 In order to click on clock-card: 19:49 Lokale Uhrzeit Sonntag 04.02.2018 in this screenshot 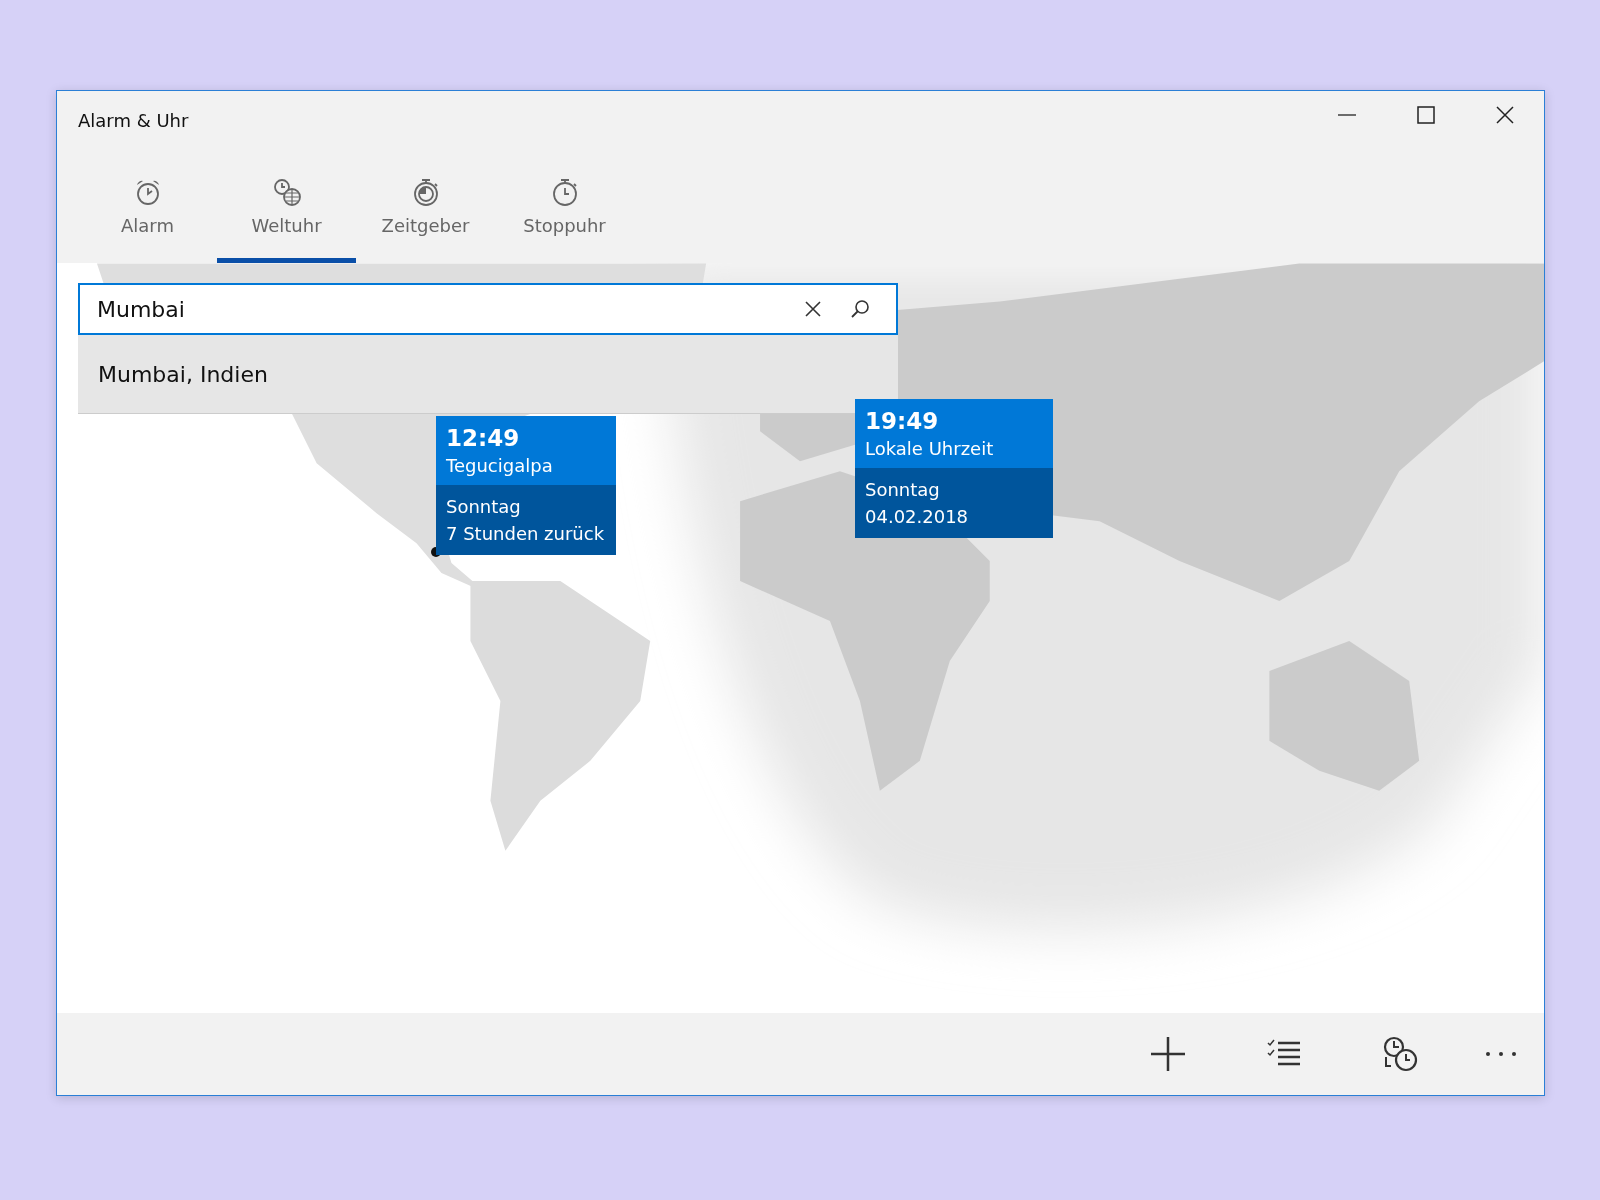, I will do `click(954, 468)`.